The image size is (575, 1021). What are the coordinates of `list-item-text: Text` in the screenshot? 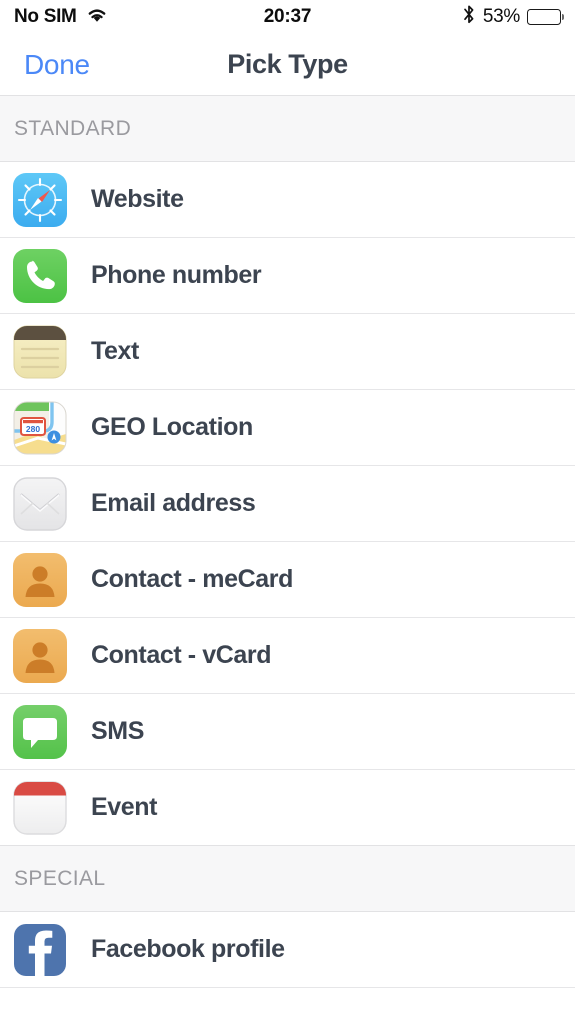 It's located at (287, 352).